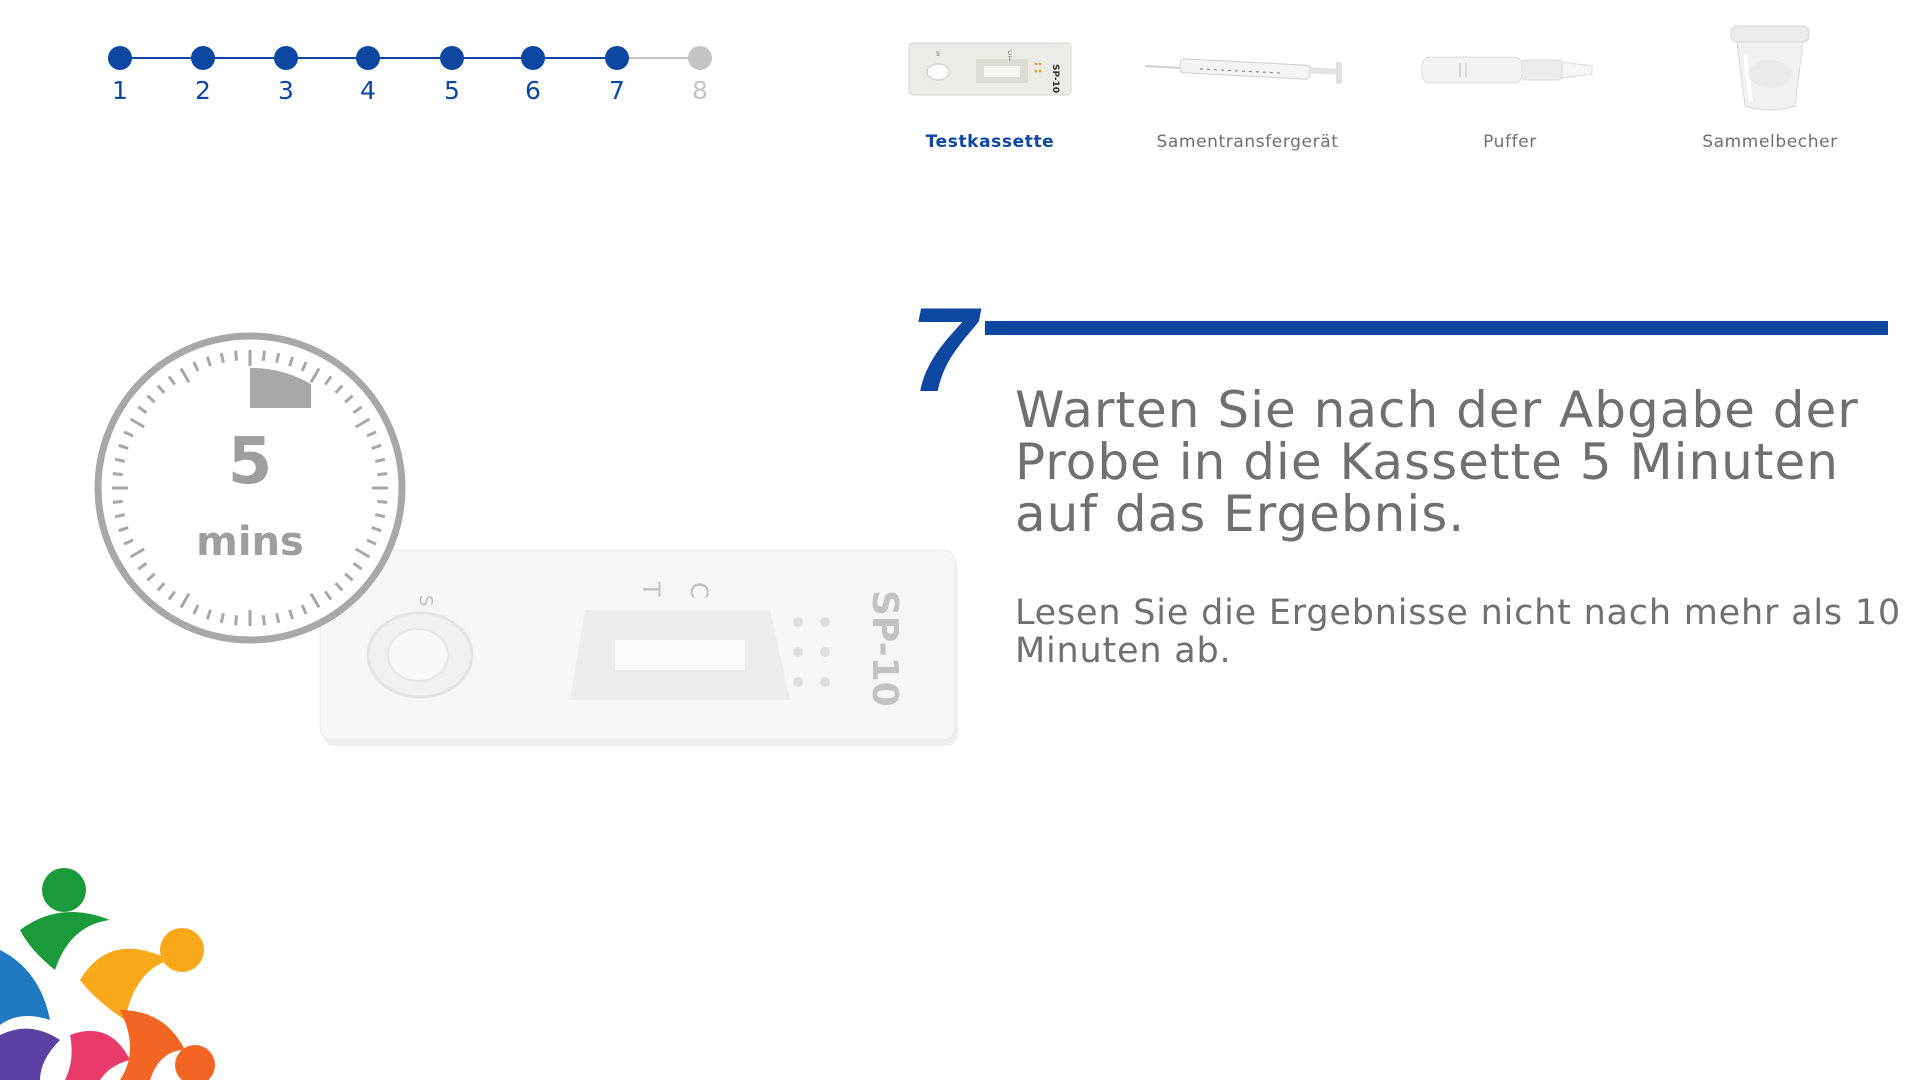 This screenshot has height=1080, width=1920. What do you see at coordinates (617, 90) in the screenshot?
I see `step-number-label: 7` at bounding box center [617, 90].